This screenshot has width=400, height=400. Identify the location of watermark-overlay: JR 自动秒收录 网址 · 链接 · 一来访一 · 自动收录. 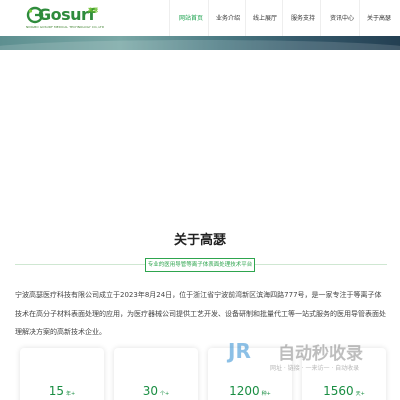
(308, 357).